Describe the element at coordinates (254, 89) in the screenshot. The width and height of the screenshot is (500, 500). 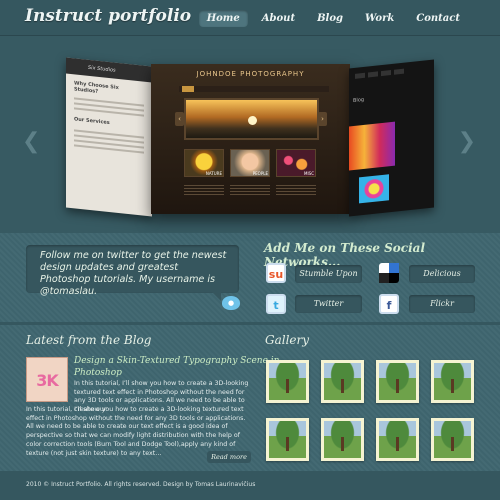
I see `slide-main-nav-bar` at that location.